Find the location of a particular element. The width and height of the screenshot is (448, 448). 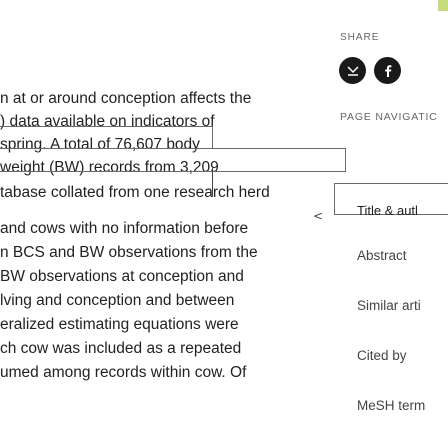

abstract-line: eralized estimating equations were is located at coordinates (119, 324).